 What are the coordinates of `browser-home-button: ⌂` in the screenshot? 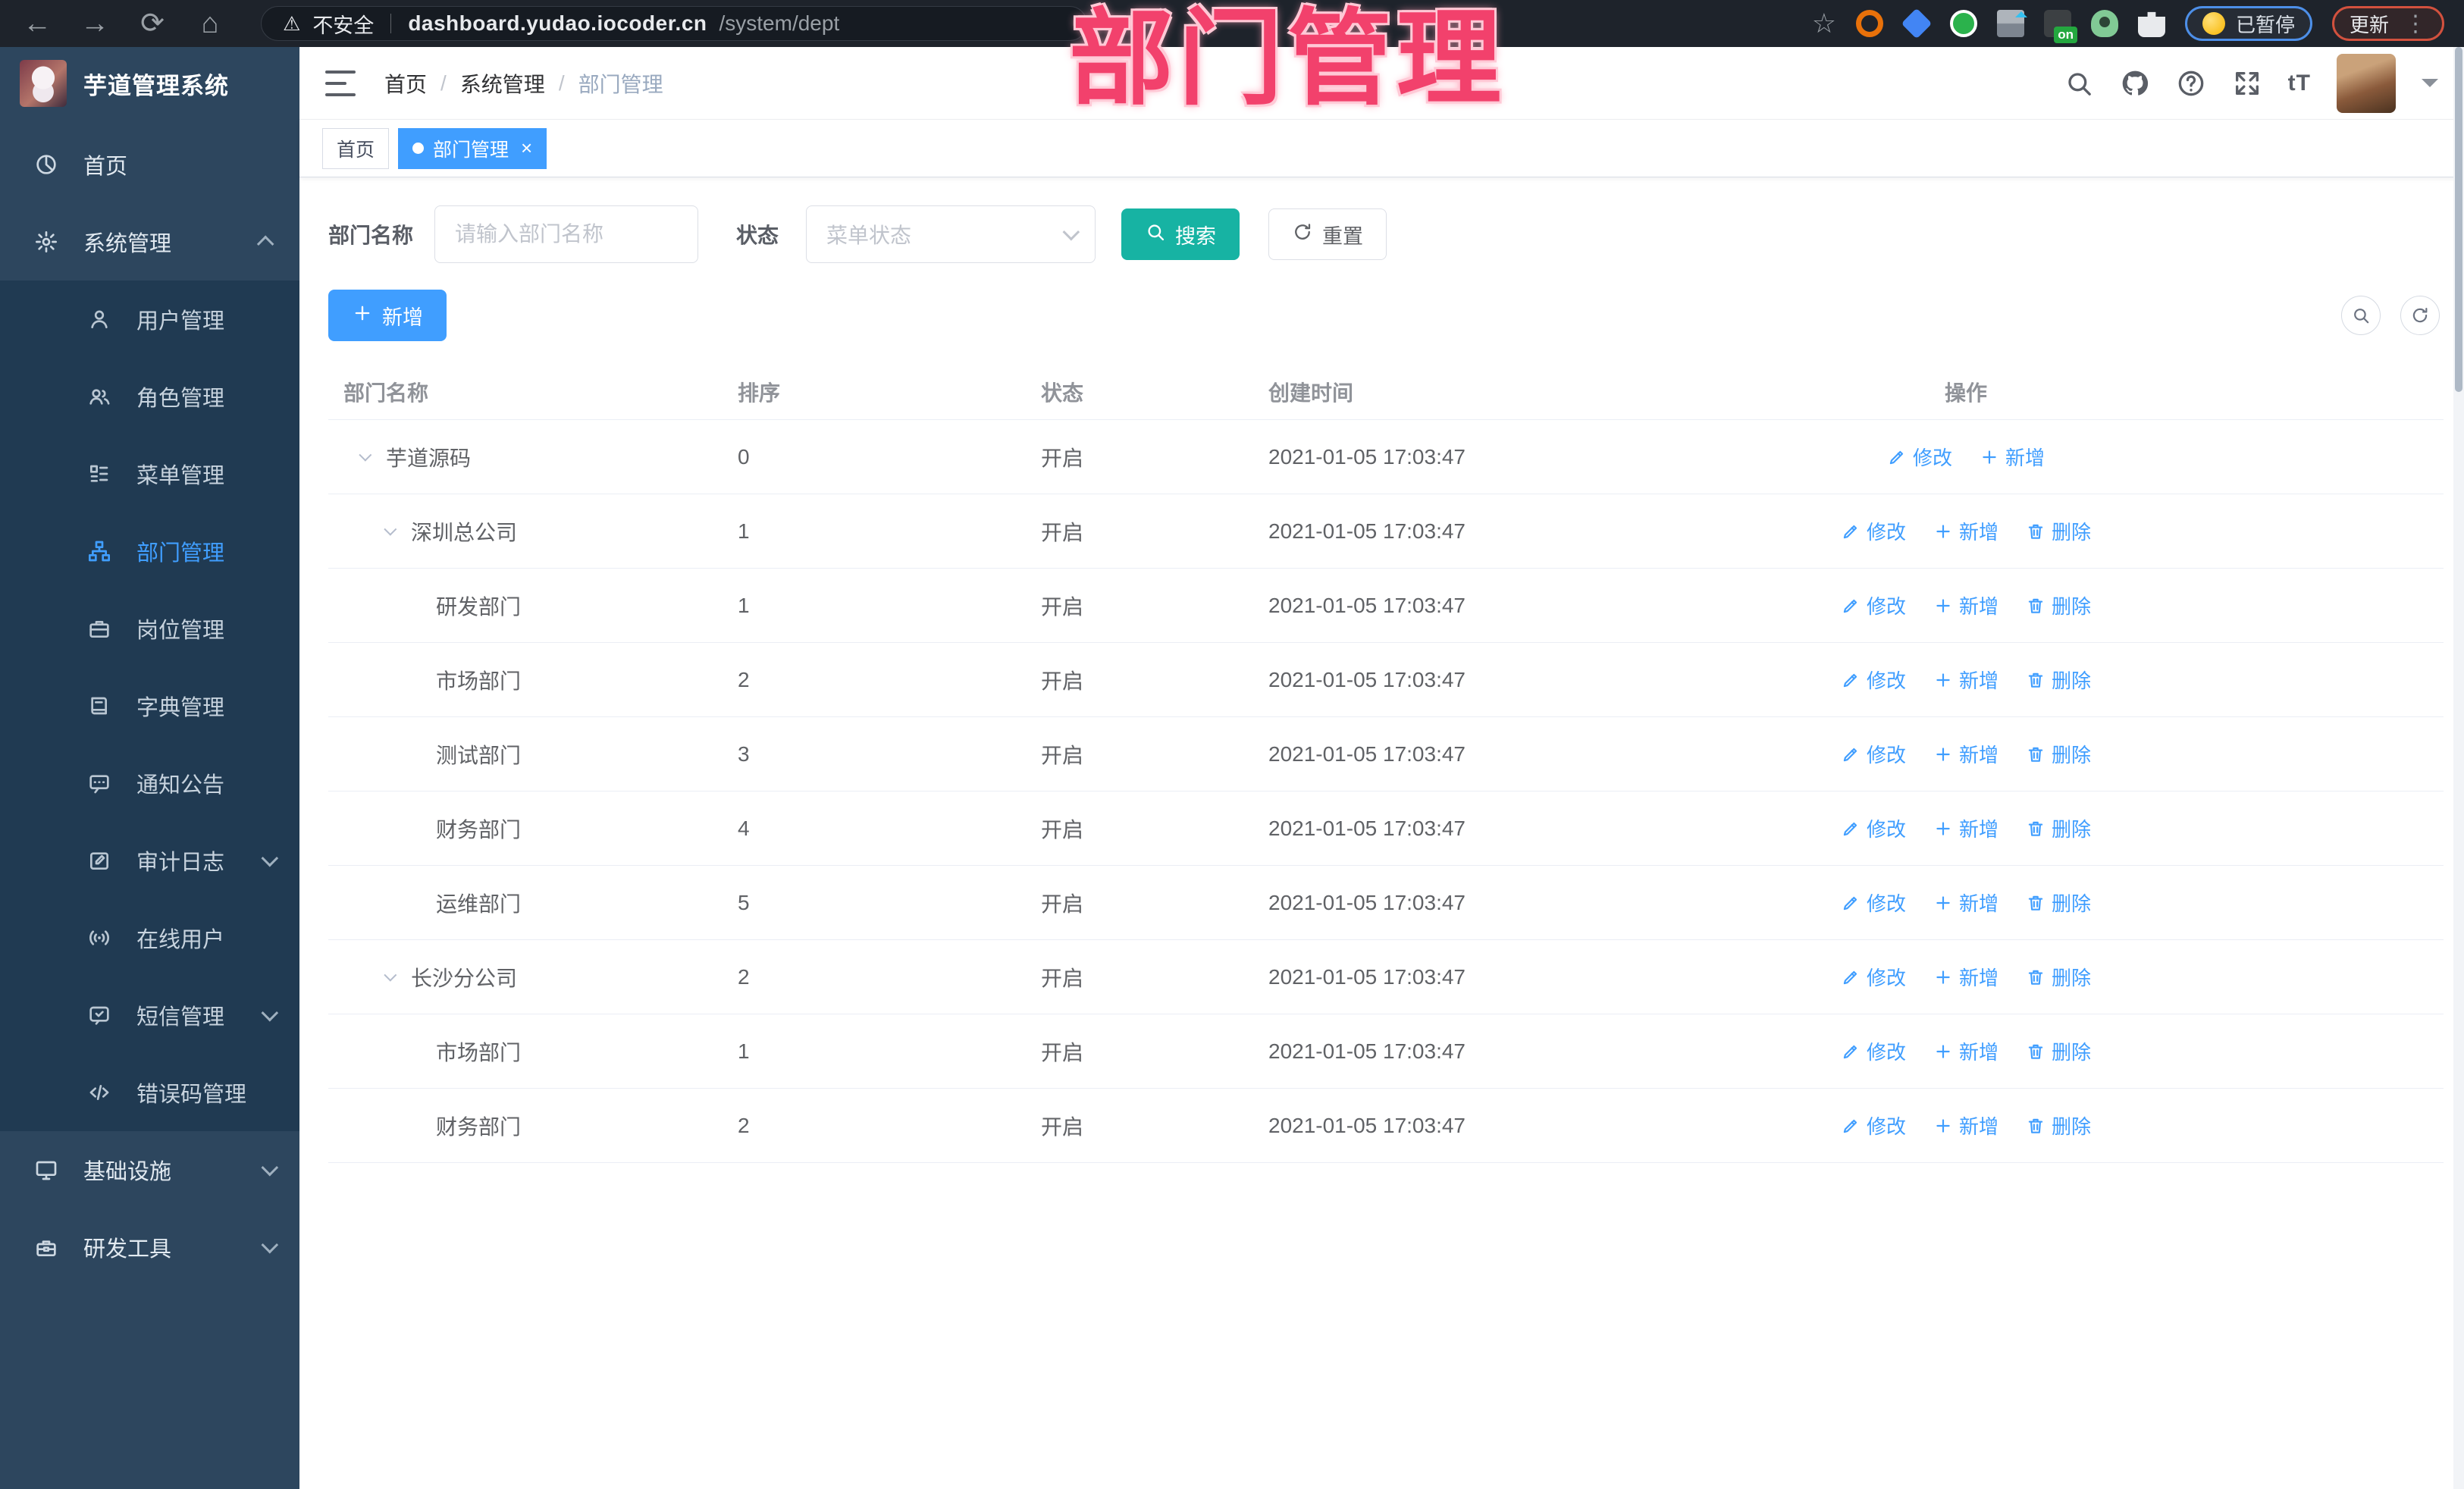 It's located at (210, 23).